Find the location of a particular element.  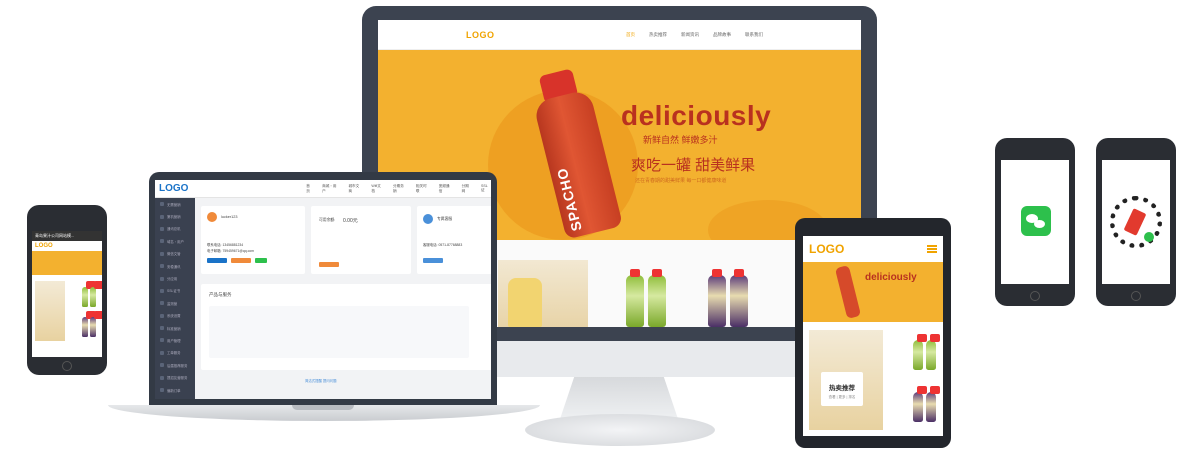

sidebar-item: 工单服务 is located at coordinates (175, 353).